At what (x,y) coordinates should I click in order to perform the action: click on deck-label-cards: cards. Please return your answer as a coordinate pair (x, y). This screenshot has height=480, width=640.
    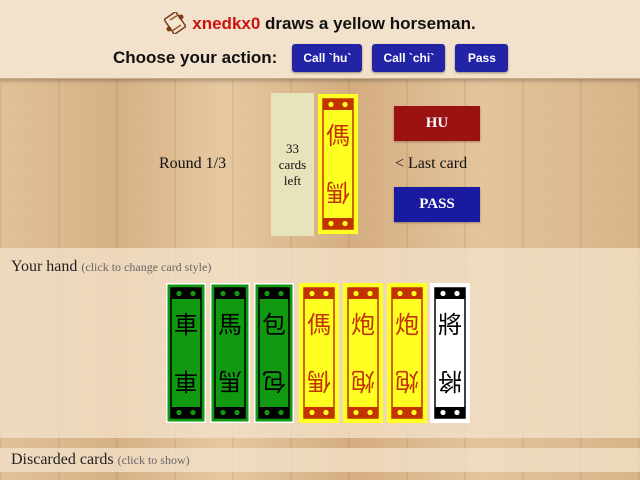
    Looking at the image, I should click on (292, 164).